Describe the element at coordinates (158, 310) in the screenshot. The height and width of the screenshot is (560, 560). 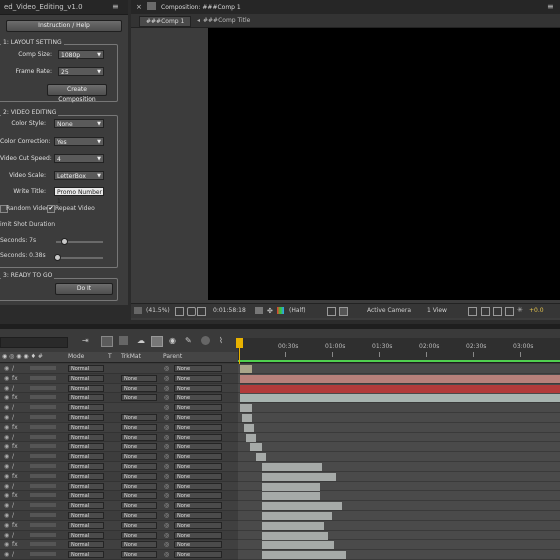
I see `zoom-dropdown: (41.5%)` at that location.